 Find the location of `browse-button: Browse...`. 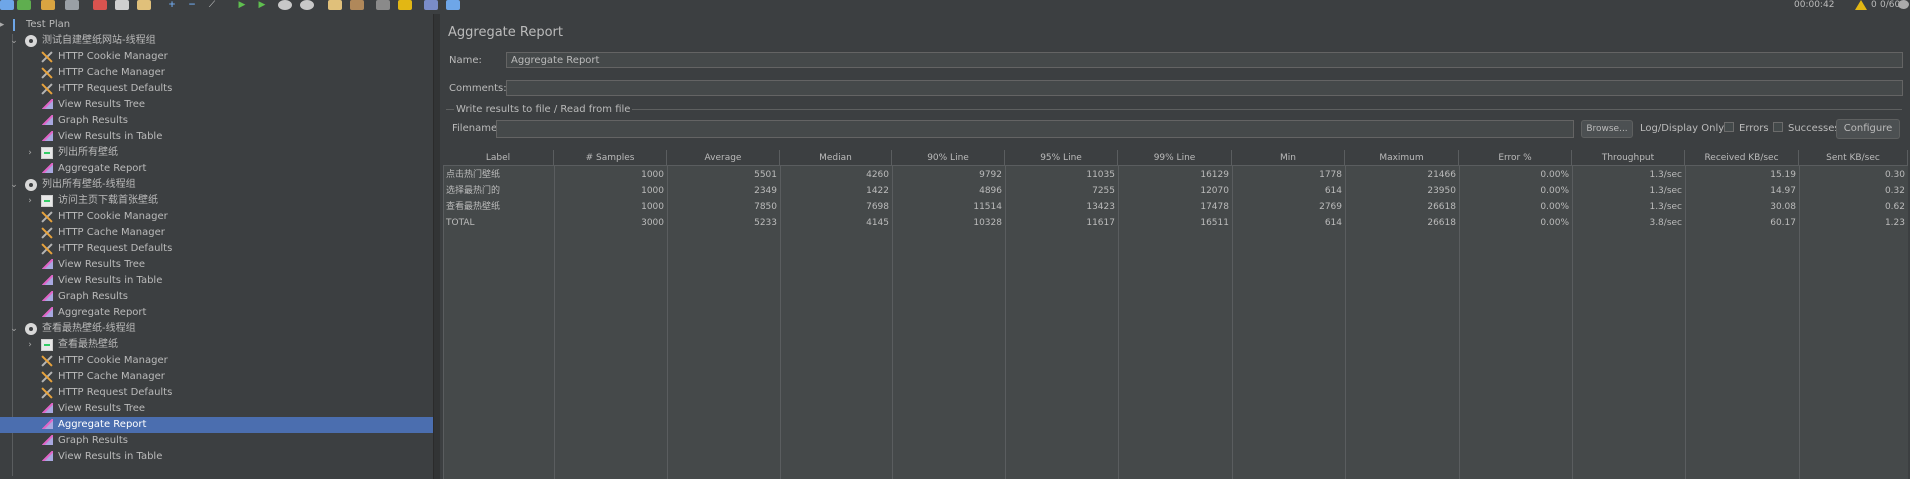

browse-button: Browse... is located at coordinates (1607, 129).